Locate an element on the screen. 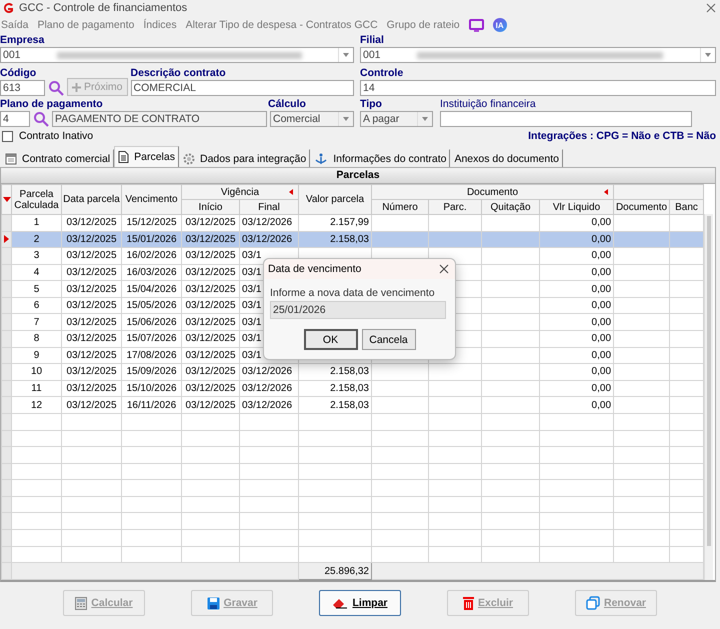 Image resolution: width=720 pixels, height=629 pixels. scrollbar is located at coordinates (709, 397).